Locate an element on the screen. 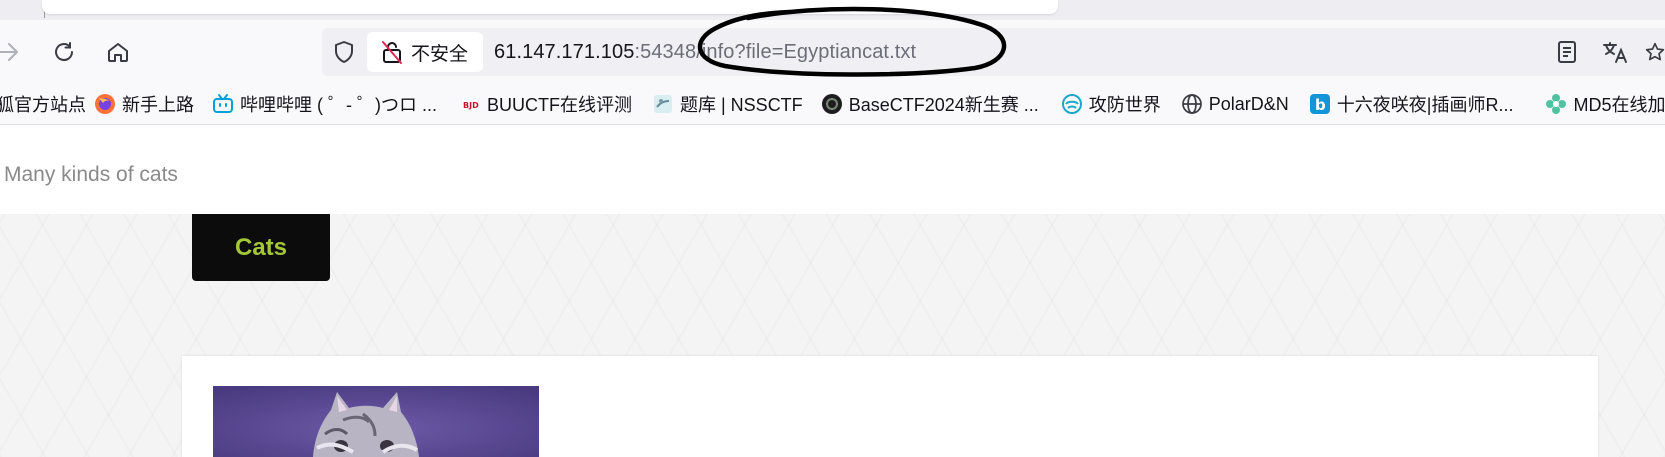 The width and height of the screenshot is (1665, 457). insecure-lock-icon is located at coordinates (392, 52).